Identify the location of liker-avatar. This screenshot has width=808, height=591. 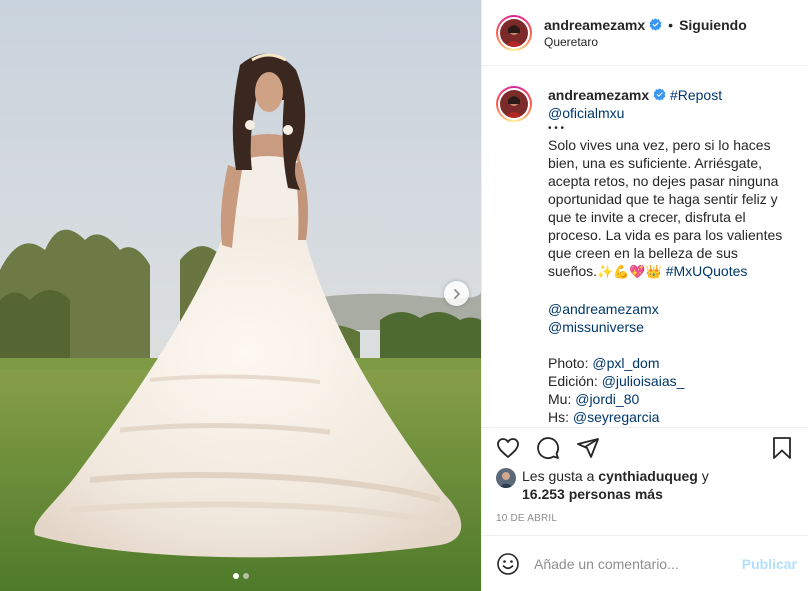
(506, 478).